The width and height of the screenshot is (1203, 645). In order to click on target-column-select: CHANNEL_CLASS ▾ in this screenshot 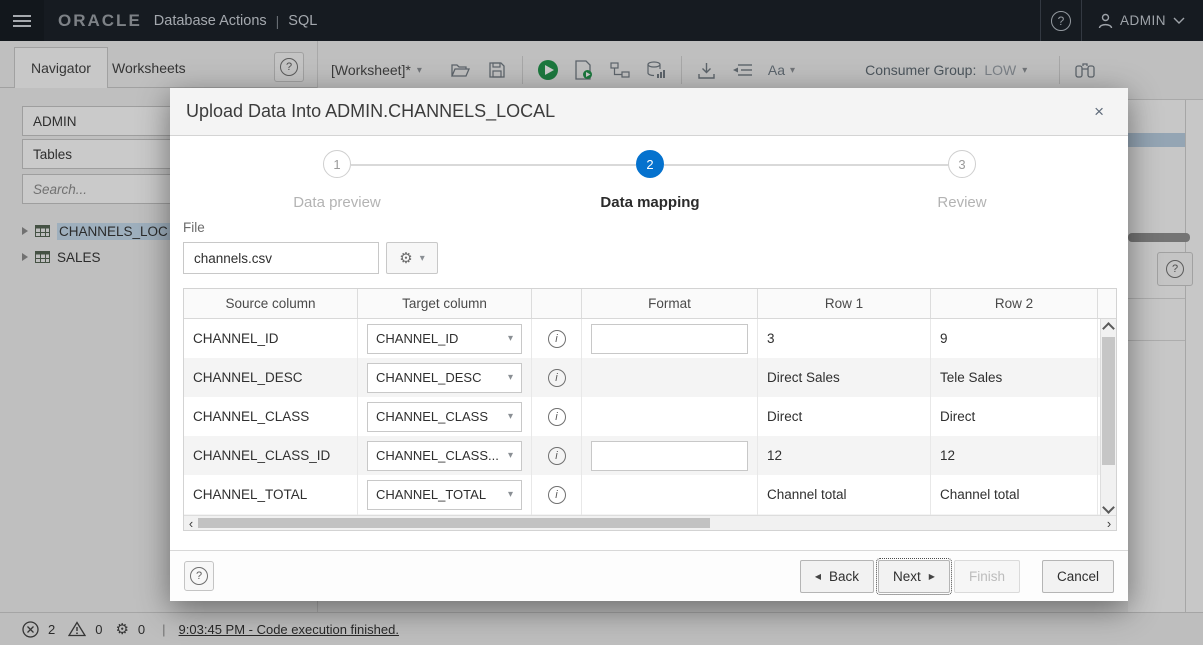, I will do `click(444, 416)`.